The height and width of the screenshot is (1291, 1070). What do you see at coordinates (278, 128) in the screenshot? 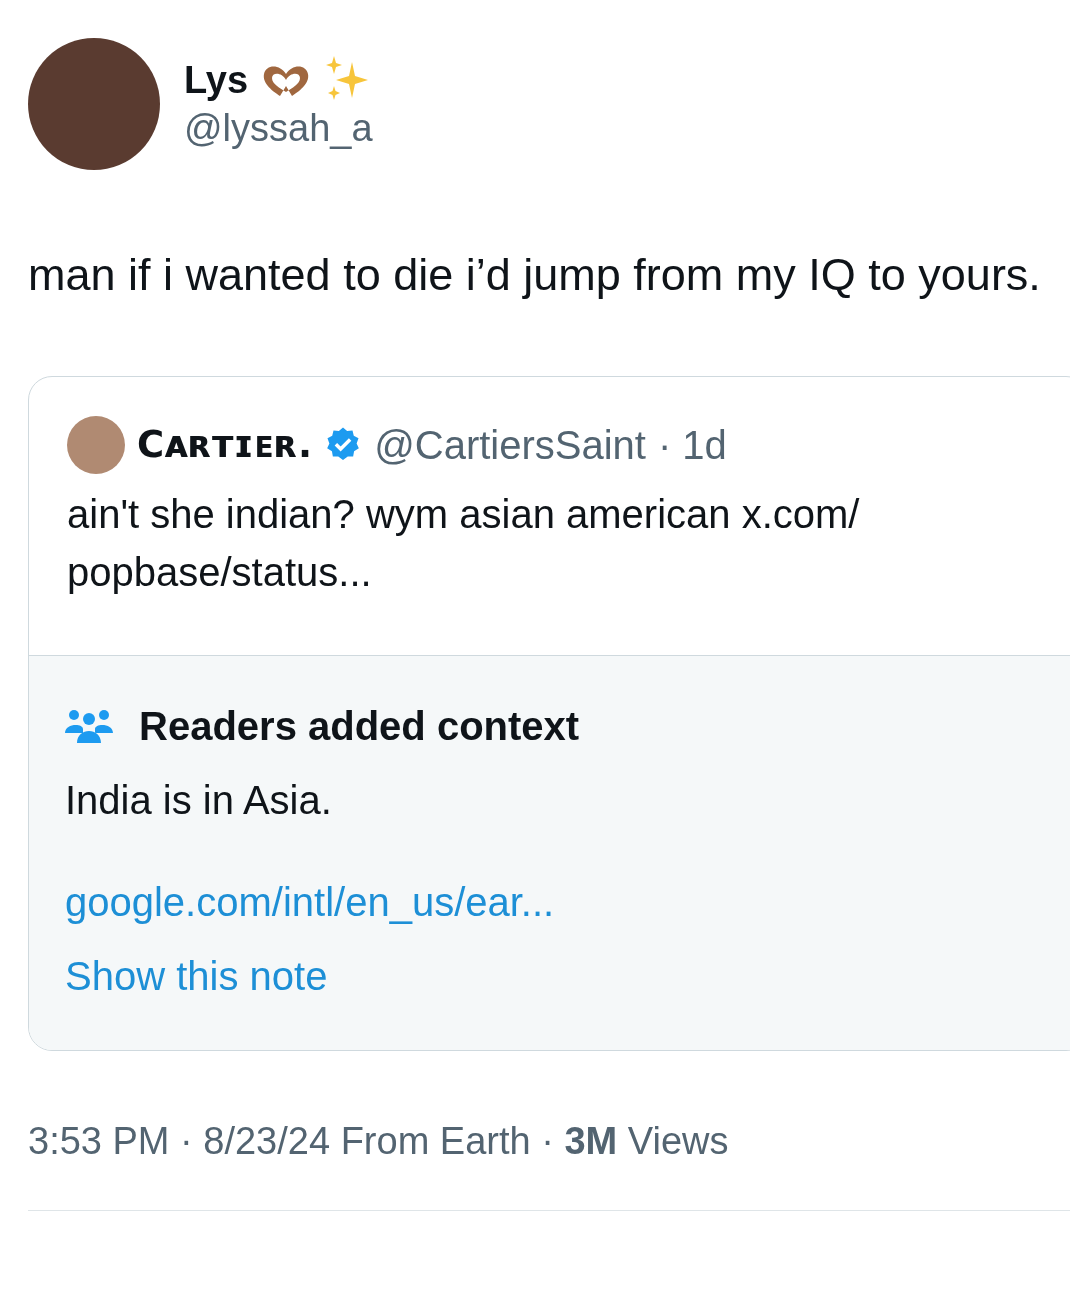
I see `author-handle: @lyssah_a` at bounding box center [278, 128].